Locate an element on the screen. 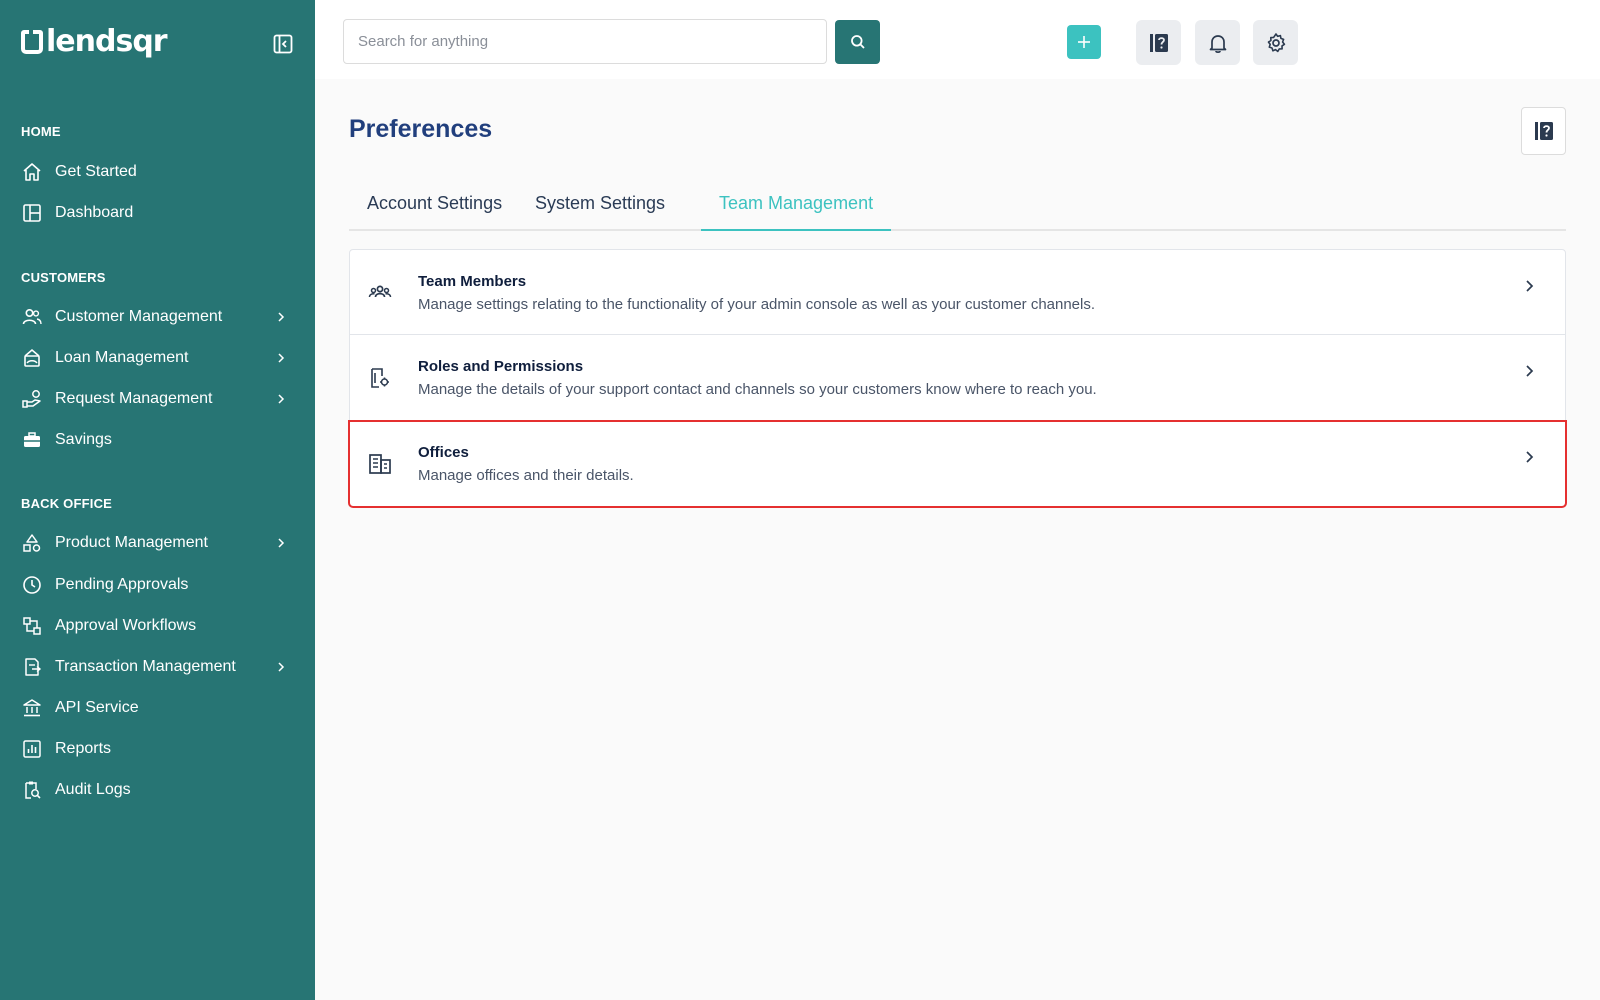 This screenshot has height=1000, width=1600. sidebar-item-audit-logs: Audit Logs is located at coordinates (158, 790).